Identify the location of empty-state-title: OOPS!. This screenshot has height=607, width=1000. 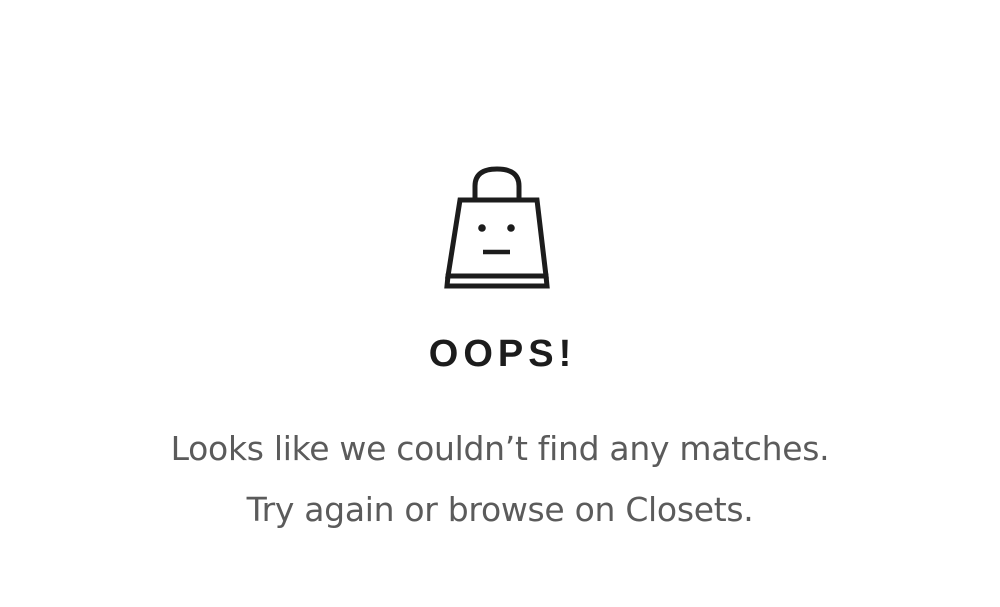
(502, 354).